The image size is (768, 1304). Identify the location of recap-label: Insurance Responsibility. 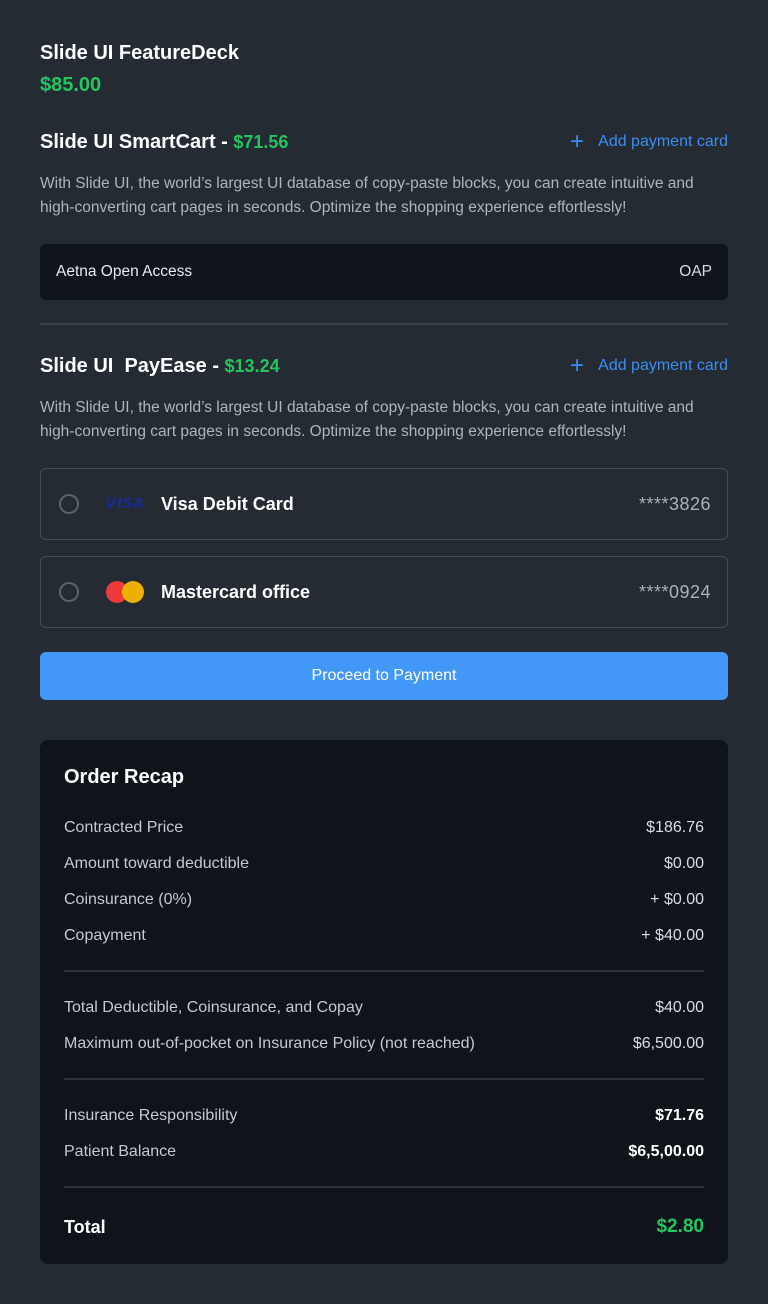
(151, 1115).